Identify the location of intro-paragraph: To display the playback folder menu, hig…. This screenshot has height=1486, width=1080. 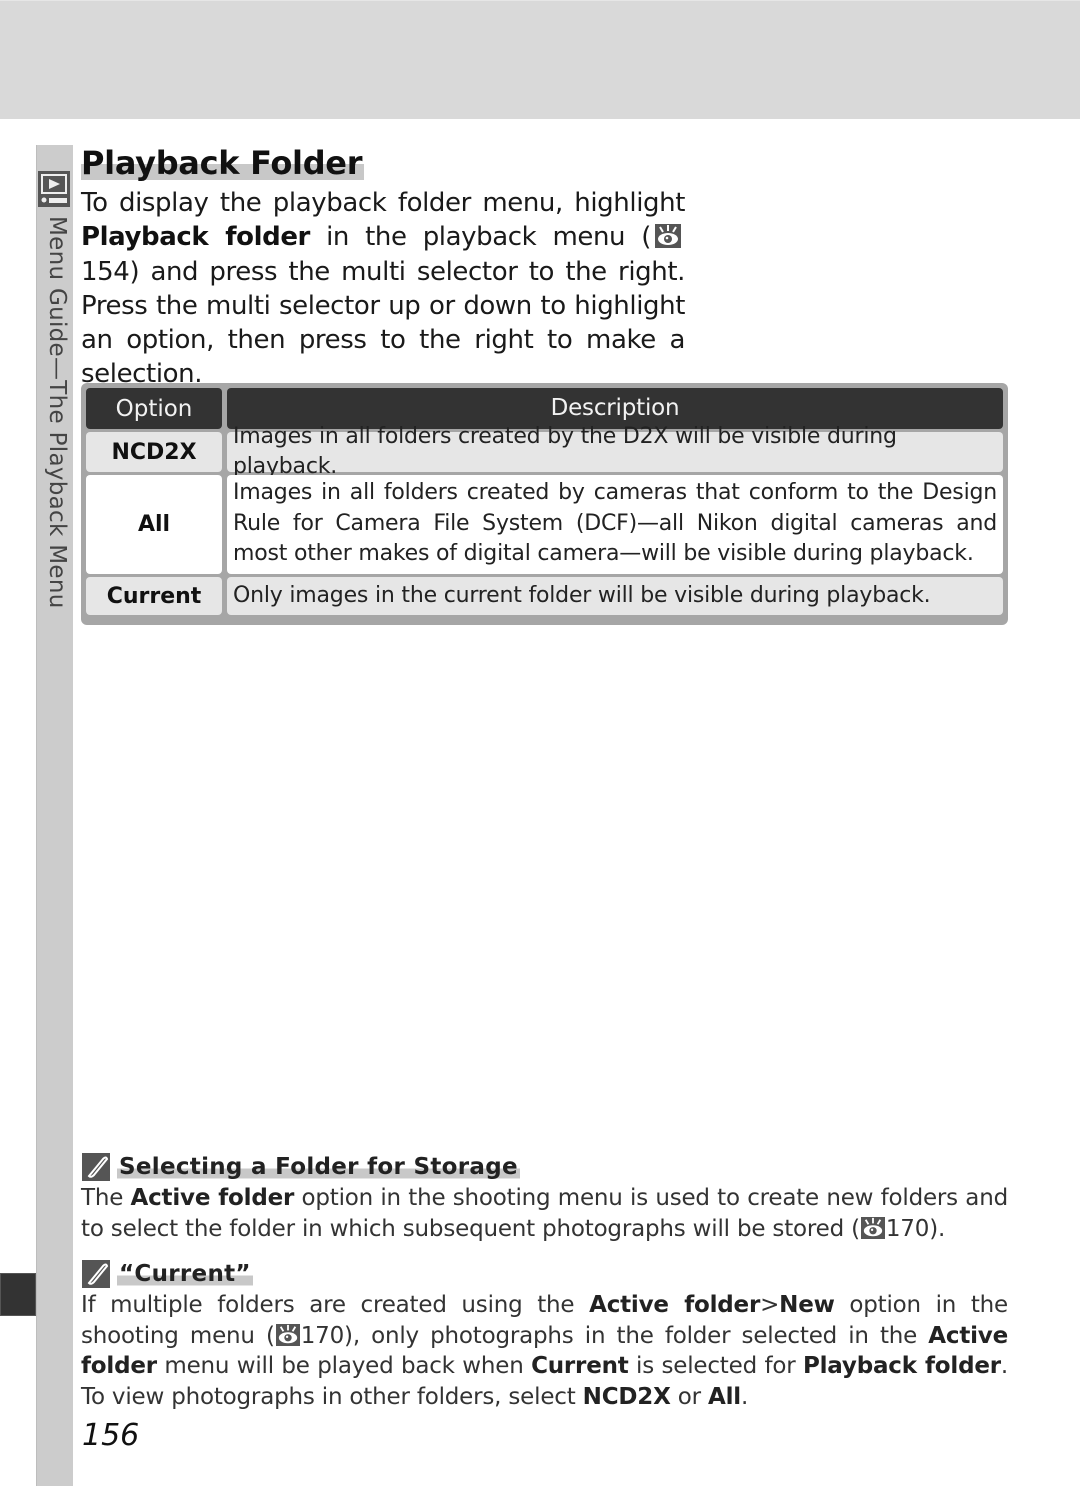
(383, 289).